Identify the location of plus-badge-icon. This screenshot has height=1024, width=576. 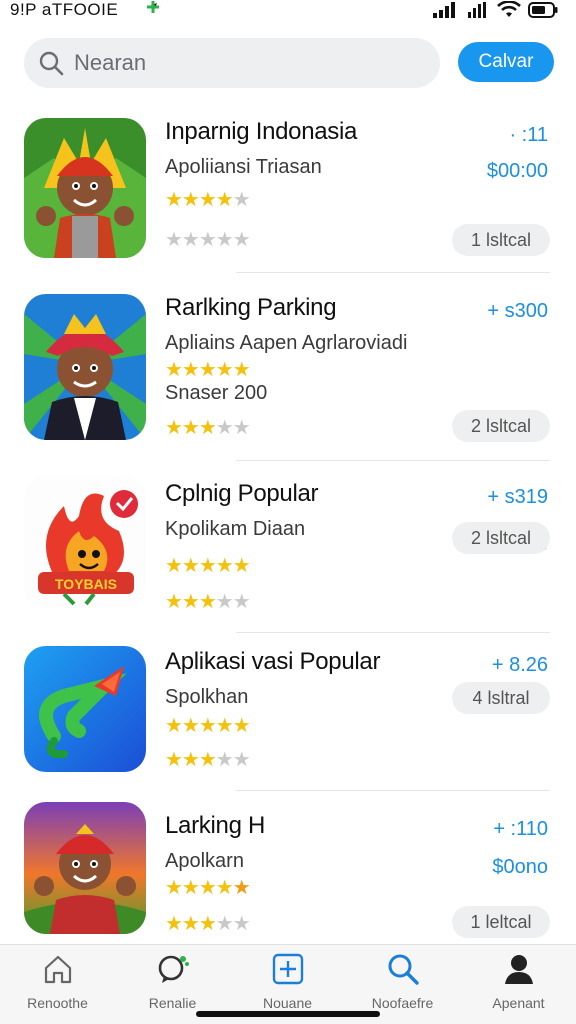
(153, 7).